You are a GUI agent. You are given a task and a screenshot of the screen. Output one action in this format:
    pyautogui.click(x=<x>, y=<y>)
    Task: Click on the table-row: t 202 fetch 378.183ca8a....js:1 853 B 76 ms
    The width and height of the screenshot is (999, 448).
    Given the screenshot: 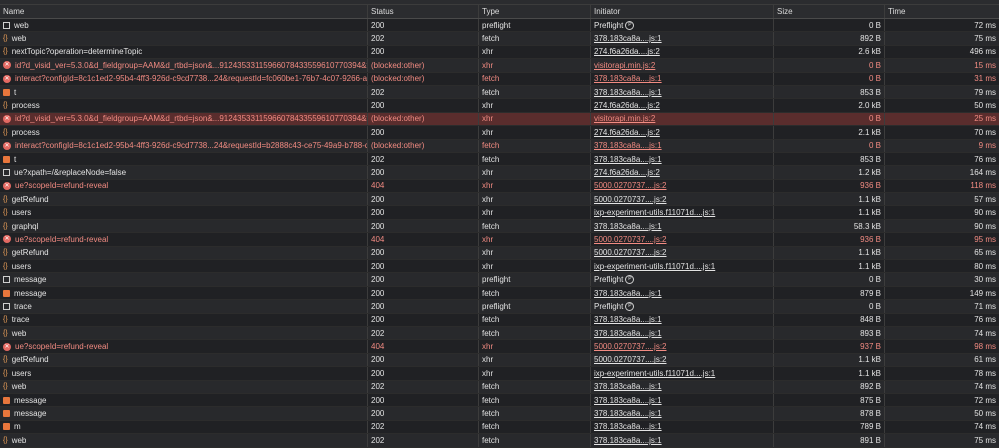 What is the action you would take?
    pyautogui.click(x=499, y=159)
    